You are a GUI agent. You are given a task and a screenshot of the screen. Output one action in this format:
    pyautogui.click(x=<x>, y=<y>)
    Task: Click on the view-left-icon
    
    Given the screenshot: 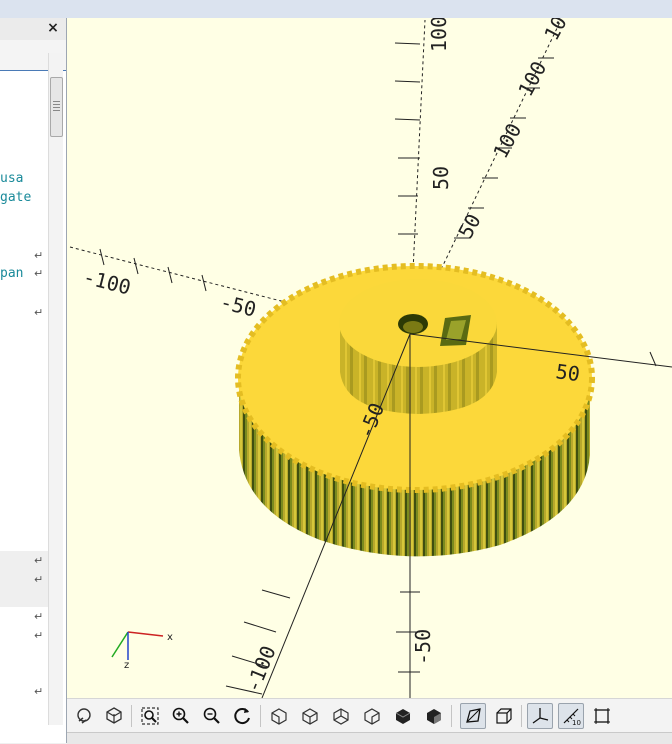 What is the action you would take?
    pyautogui.click(x=372, y=716)
    